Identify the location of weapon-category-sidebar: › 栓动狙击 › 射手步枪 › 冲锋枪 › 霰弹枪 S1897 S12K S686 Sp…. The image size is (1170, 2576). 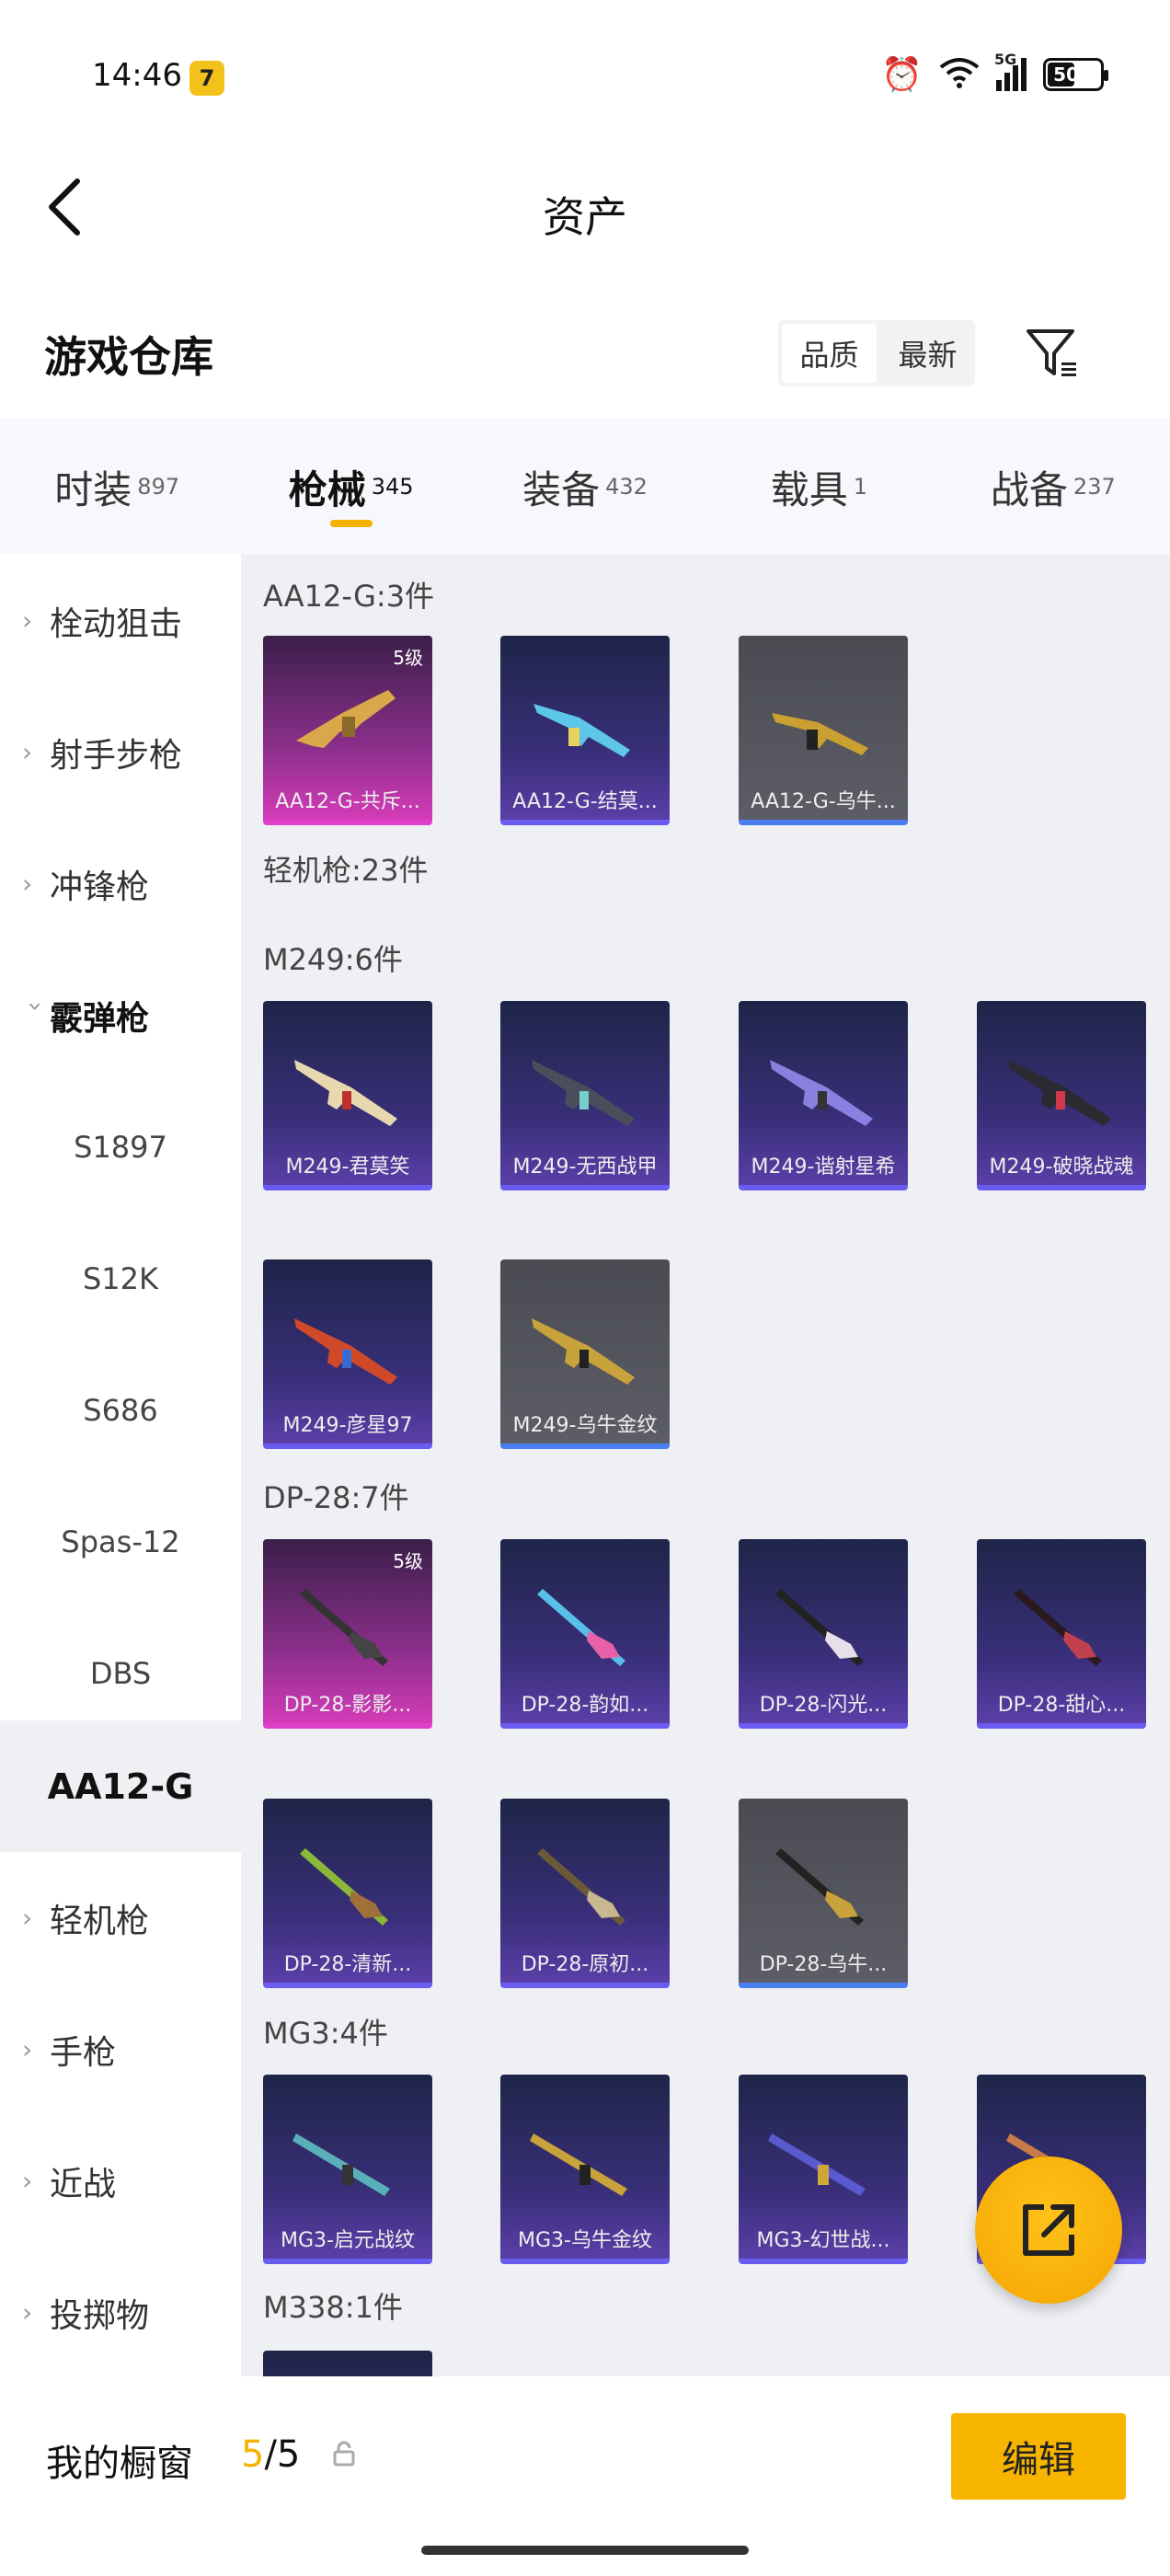
(120, 1465).